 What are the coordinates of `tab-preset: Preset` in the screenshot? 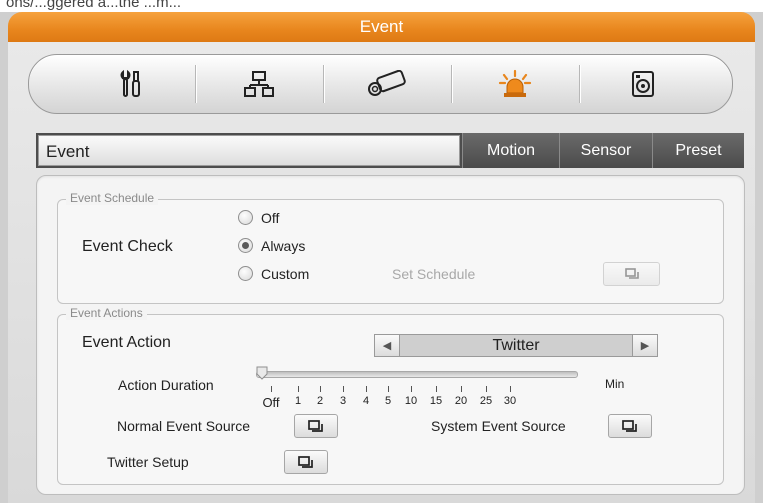 It's located at (698, 150).